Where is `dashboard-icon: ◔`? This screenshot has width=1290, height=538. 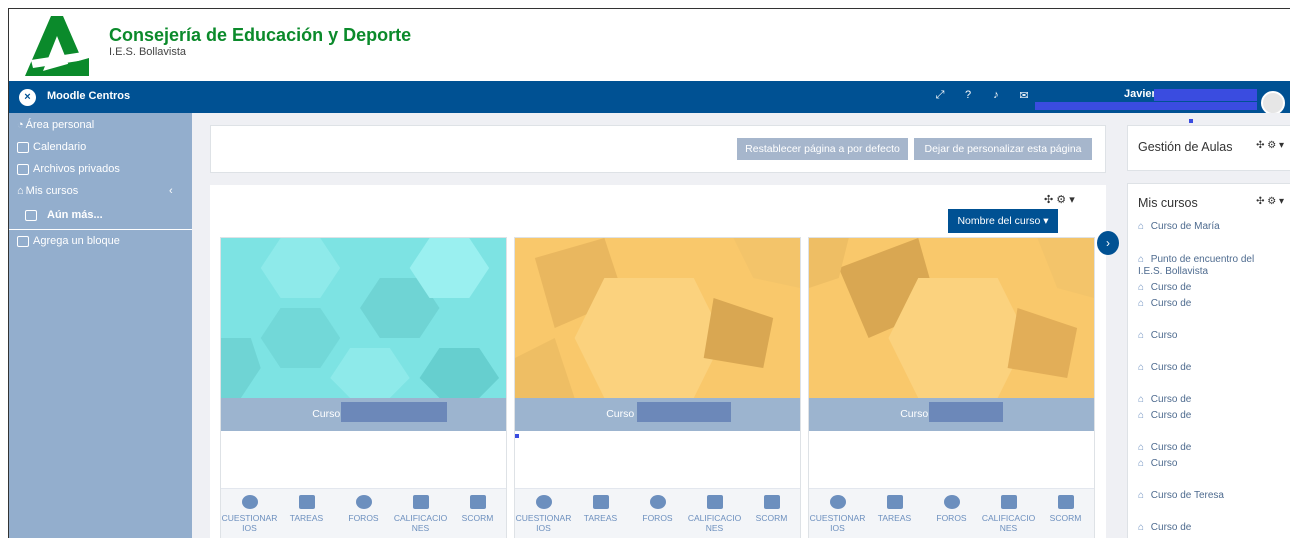 dashboard-icon: ◔ is located at coordinates (20, 125).